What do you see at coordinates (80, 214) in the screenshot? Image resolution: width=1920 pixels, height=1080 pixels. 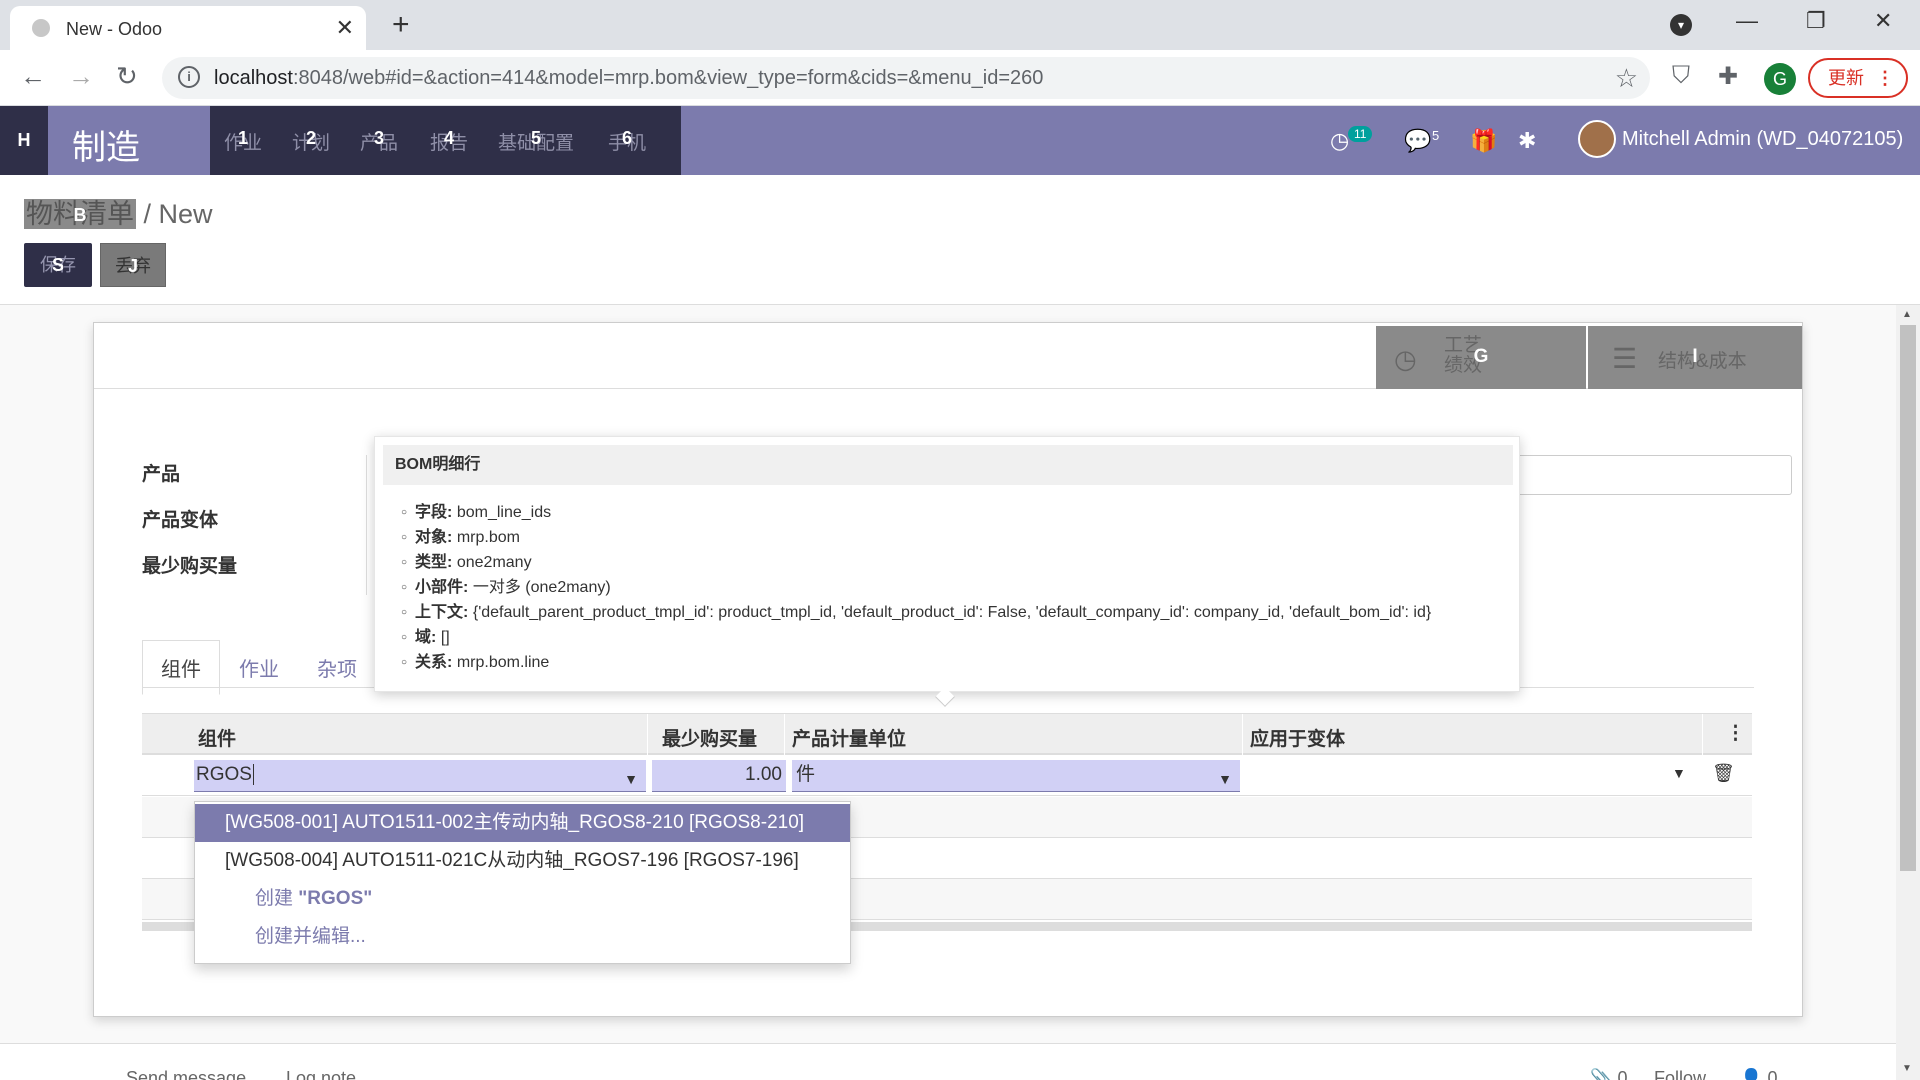 I see `breadcrumb-bom-link: 物料清单 B` at bounding box center [80, 214].